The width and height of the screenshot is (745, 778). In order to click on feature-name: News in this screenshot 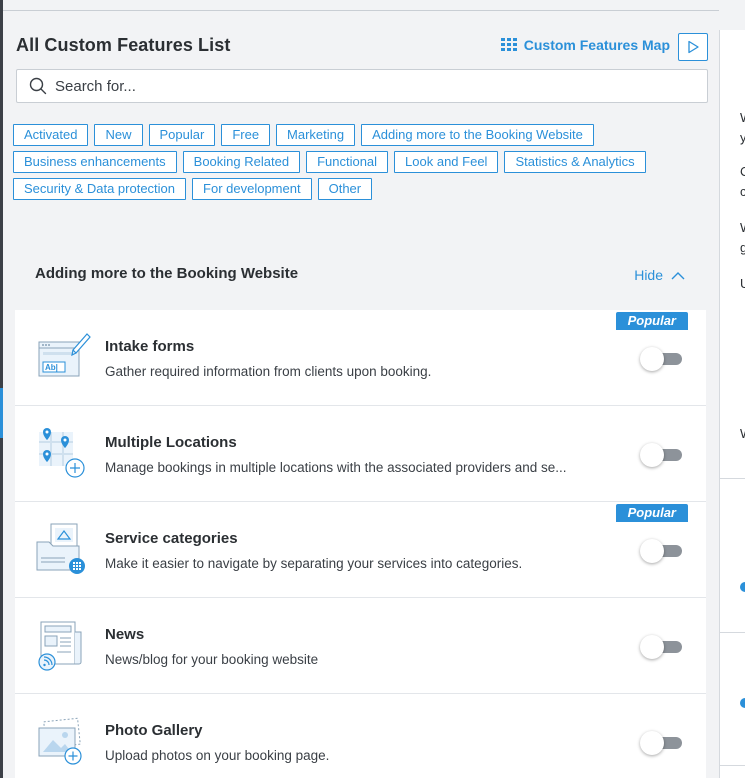, I will do `click(125, 634)`.